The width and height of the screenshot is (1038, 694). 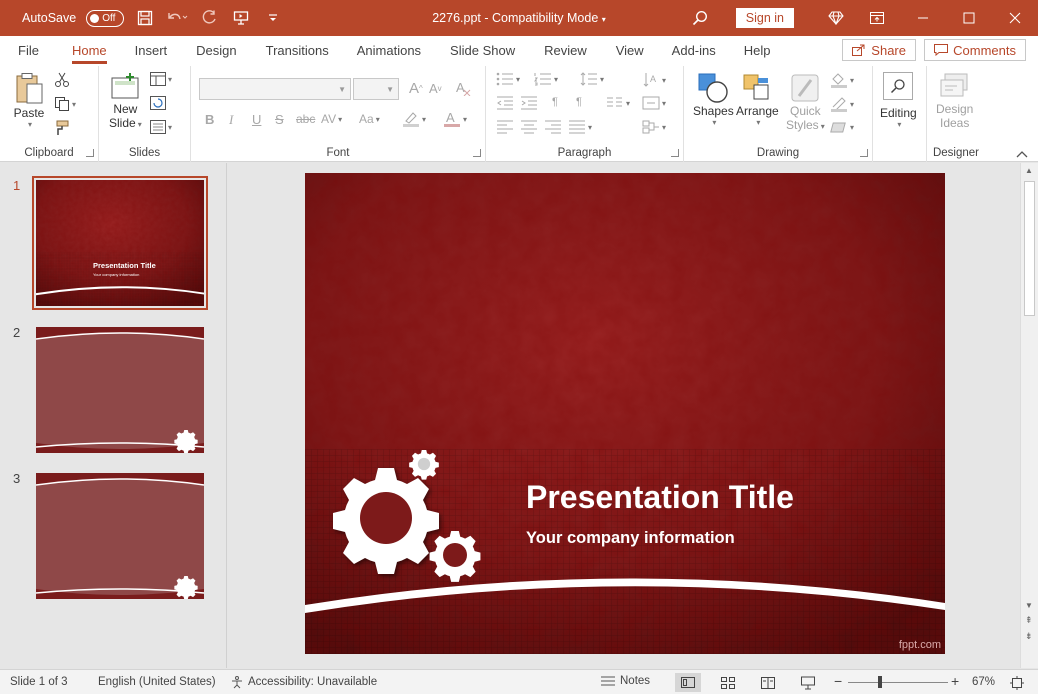 I want to click on shapes-button: Shapes ▾, so click(x=713, y=99).